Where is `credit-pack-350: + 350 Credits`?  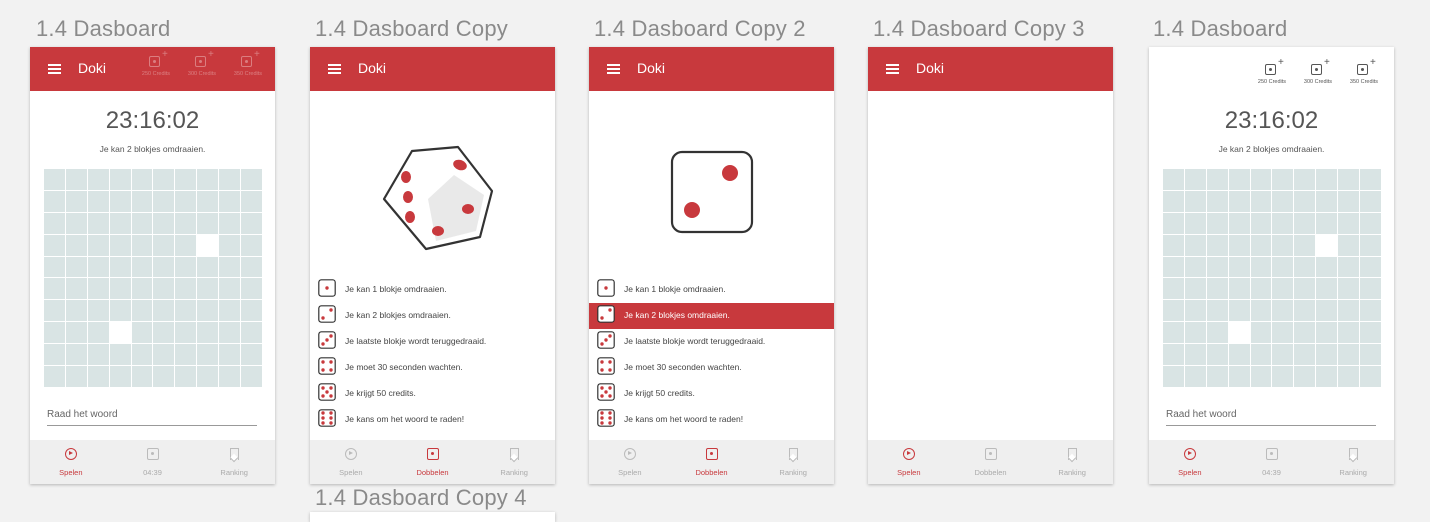
credit-pack-350: + 350 Credits is located at coordinates (1364, 75).